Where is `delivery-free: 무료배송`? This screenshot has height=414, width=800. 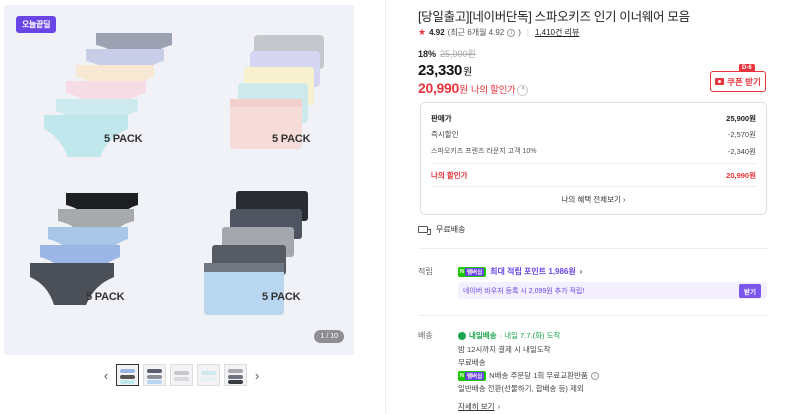
delivery-free: 무료배송 is located at coordinates (472, 362).